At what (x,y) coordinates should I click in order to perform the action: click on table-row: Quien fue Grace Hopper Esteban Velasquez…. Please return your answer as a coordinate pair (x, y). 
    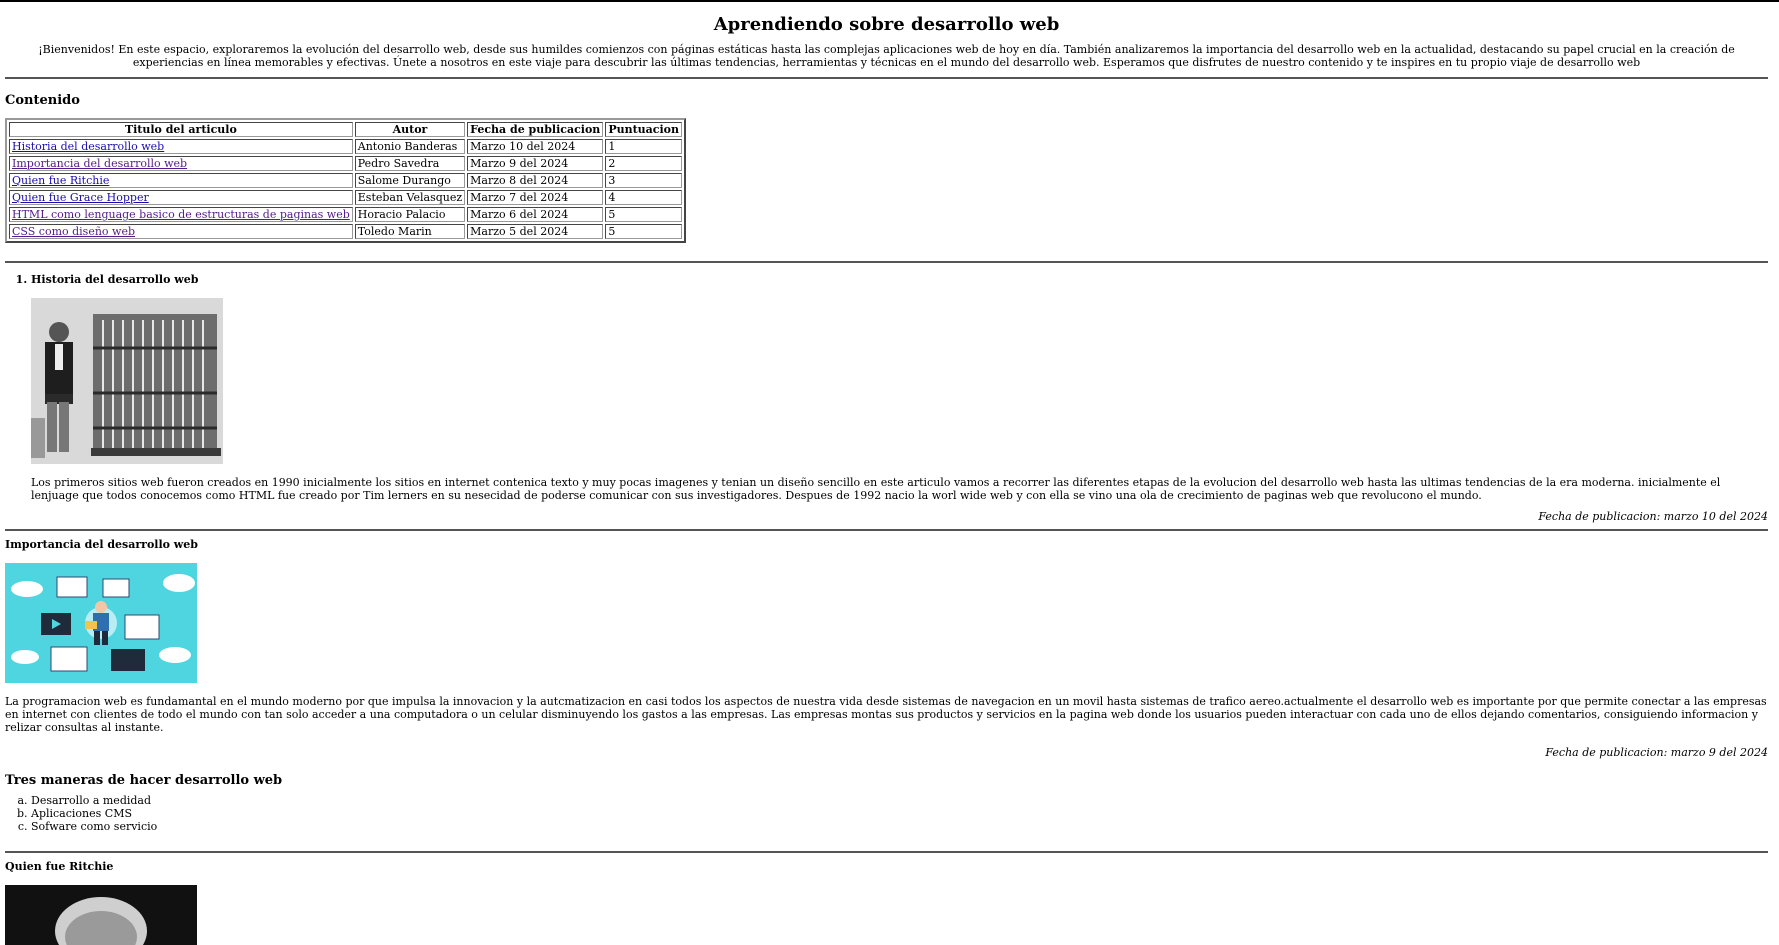
    Looking at the image, I should click on (345, 197).